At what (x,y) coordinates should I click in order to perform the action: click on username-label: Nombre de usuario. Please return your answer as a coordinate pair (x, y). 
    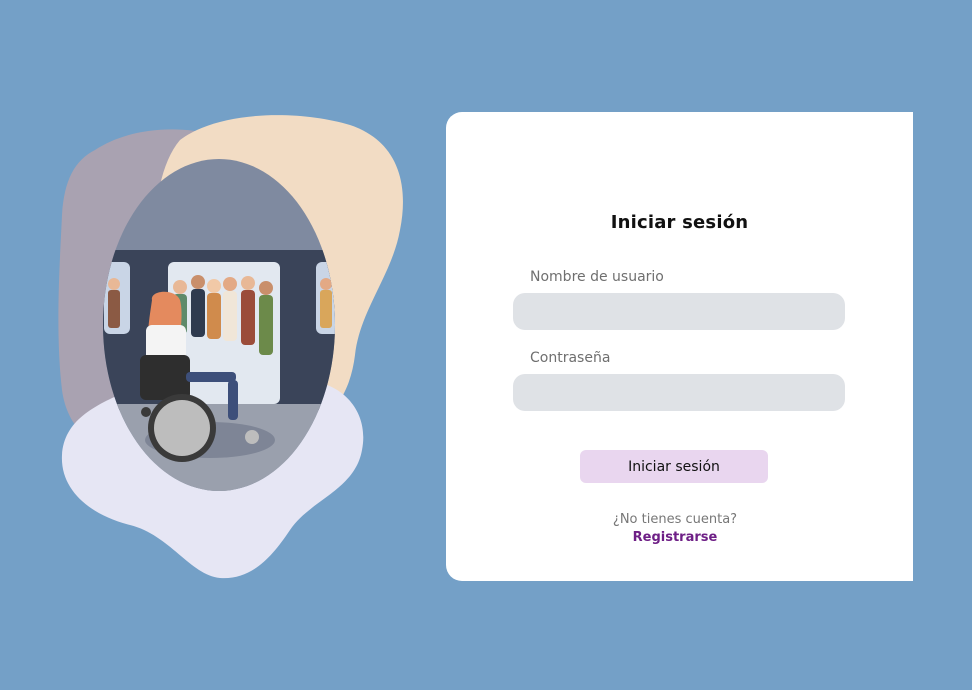
    Looking at the image, I should click on (597, 277).